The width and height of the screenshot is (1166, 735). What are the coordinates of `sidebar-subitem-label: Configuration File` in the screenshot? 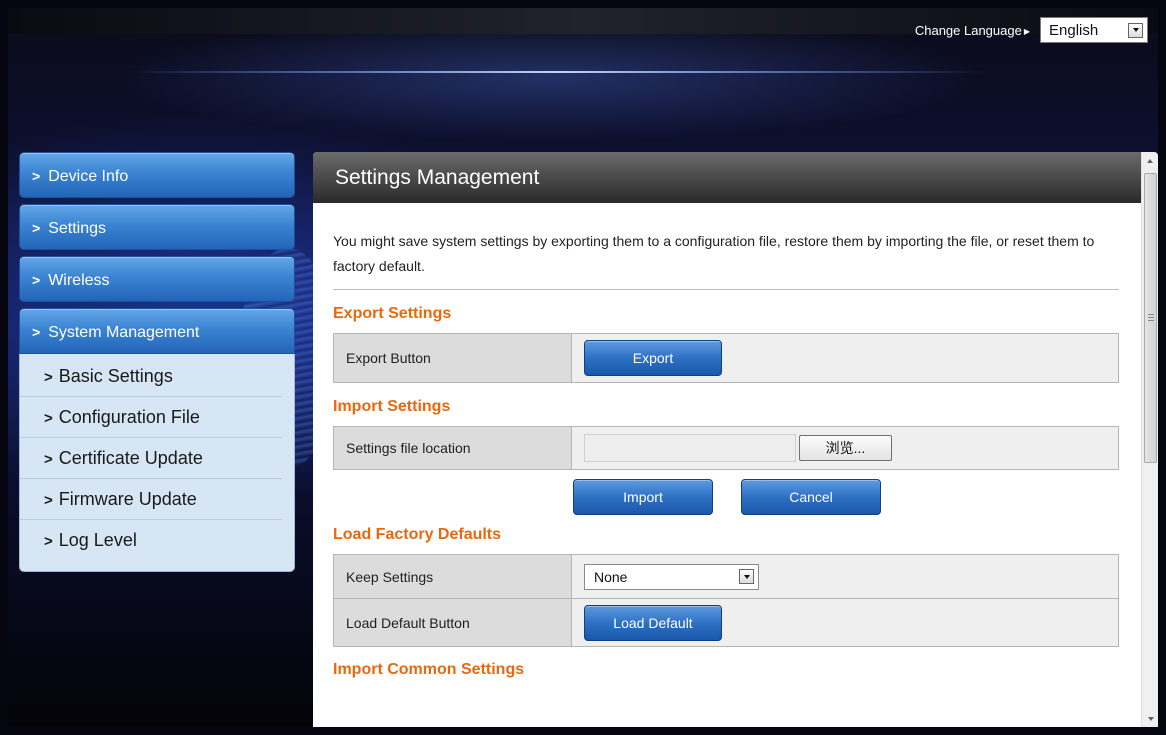 It's located at (129, 417).